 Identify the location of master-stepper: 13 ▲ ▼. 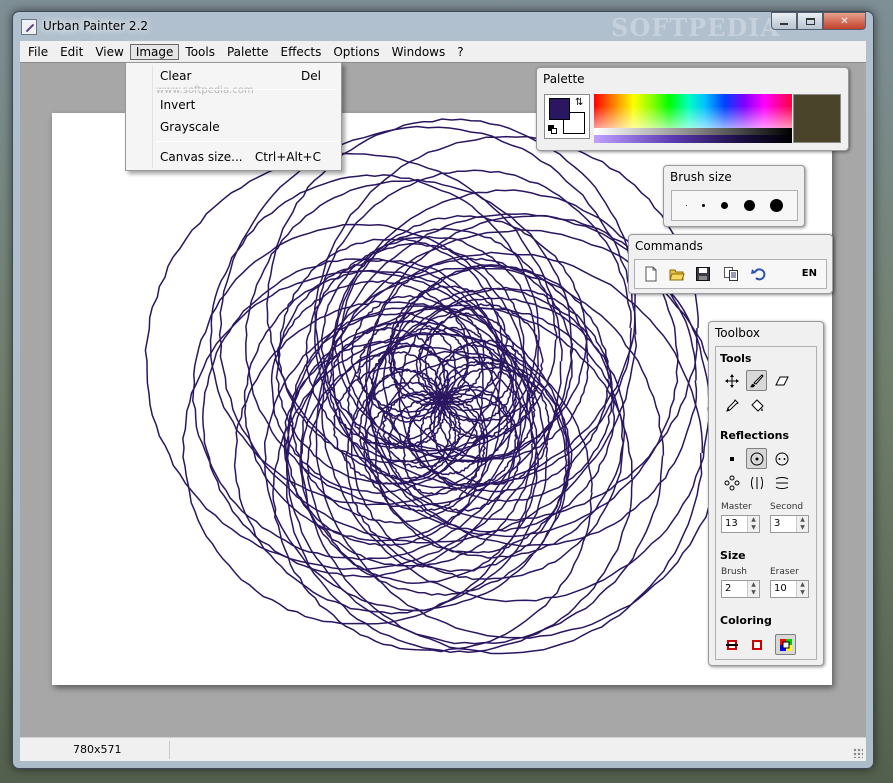
(740, 524).